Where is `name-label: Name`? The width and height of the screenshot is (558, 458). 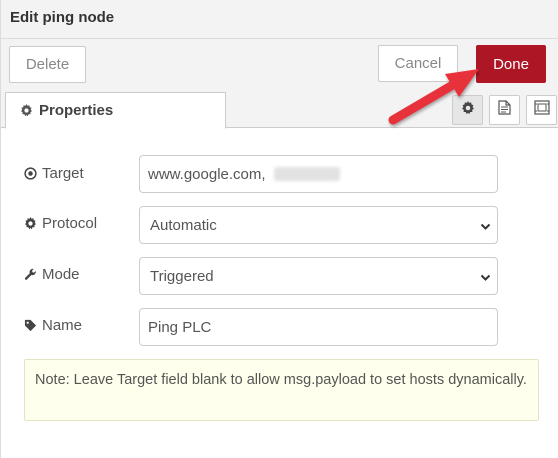
name-label: Name is located at coordinates (62, 325).